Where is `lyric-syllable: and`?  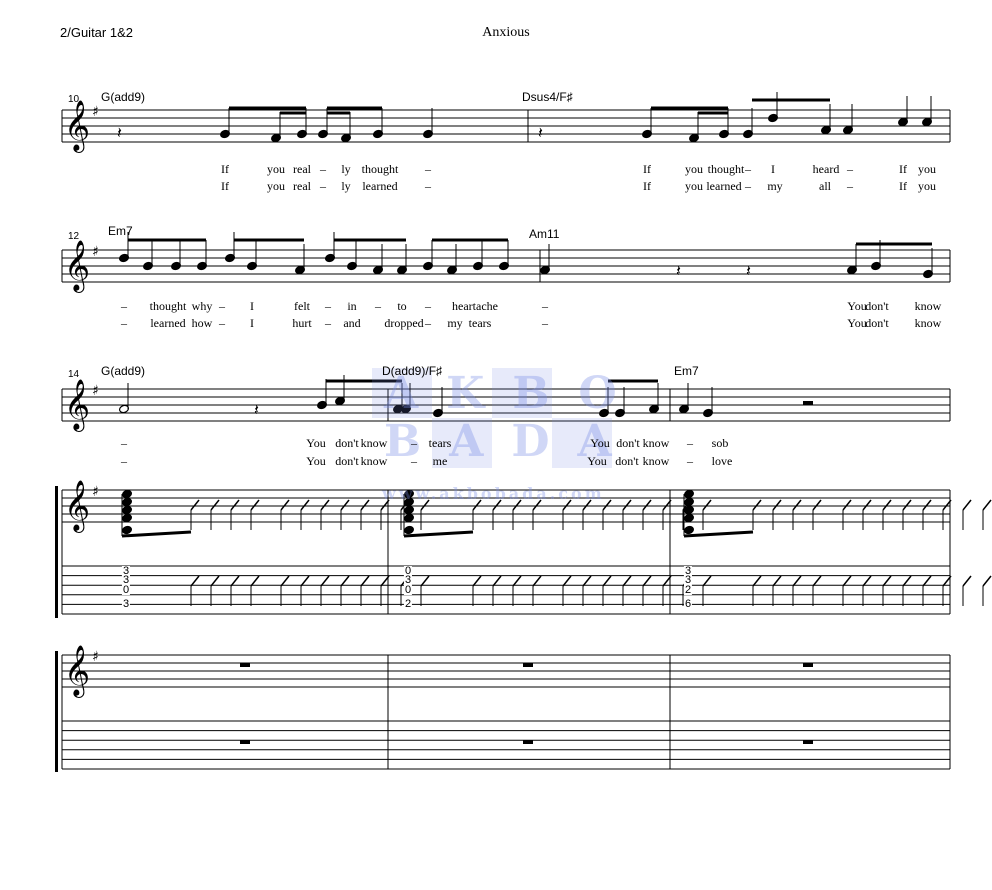 lyric-syllable: and is located at coordinates (352, 323).